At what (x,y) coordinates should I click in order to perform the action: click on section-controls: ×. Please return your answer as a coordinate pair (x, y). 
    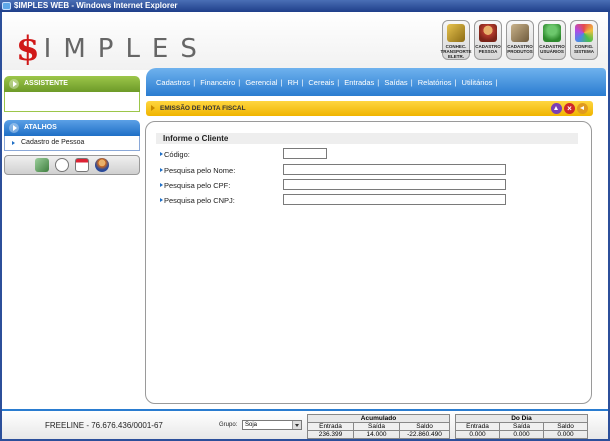
    Looking at the image, I should click on (569, 108).